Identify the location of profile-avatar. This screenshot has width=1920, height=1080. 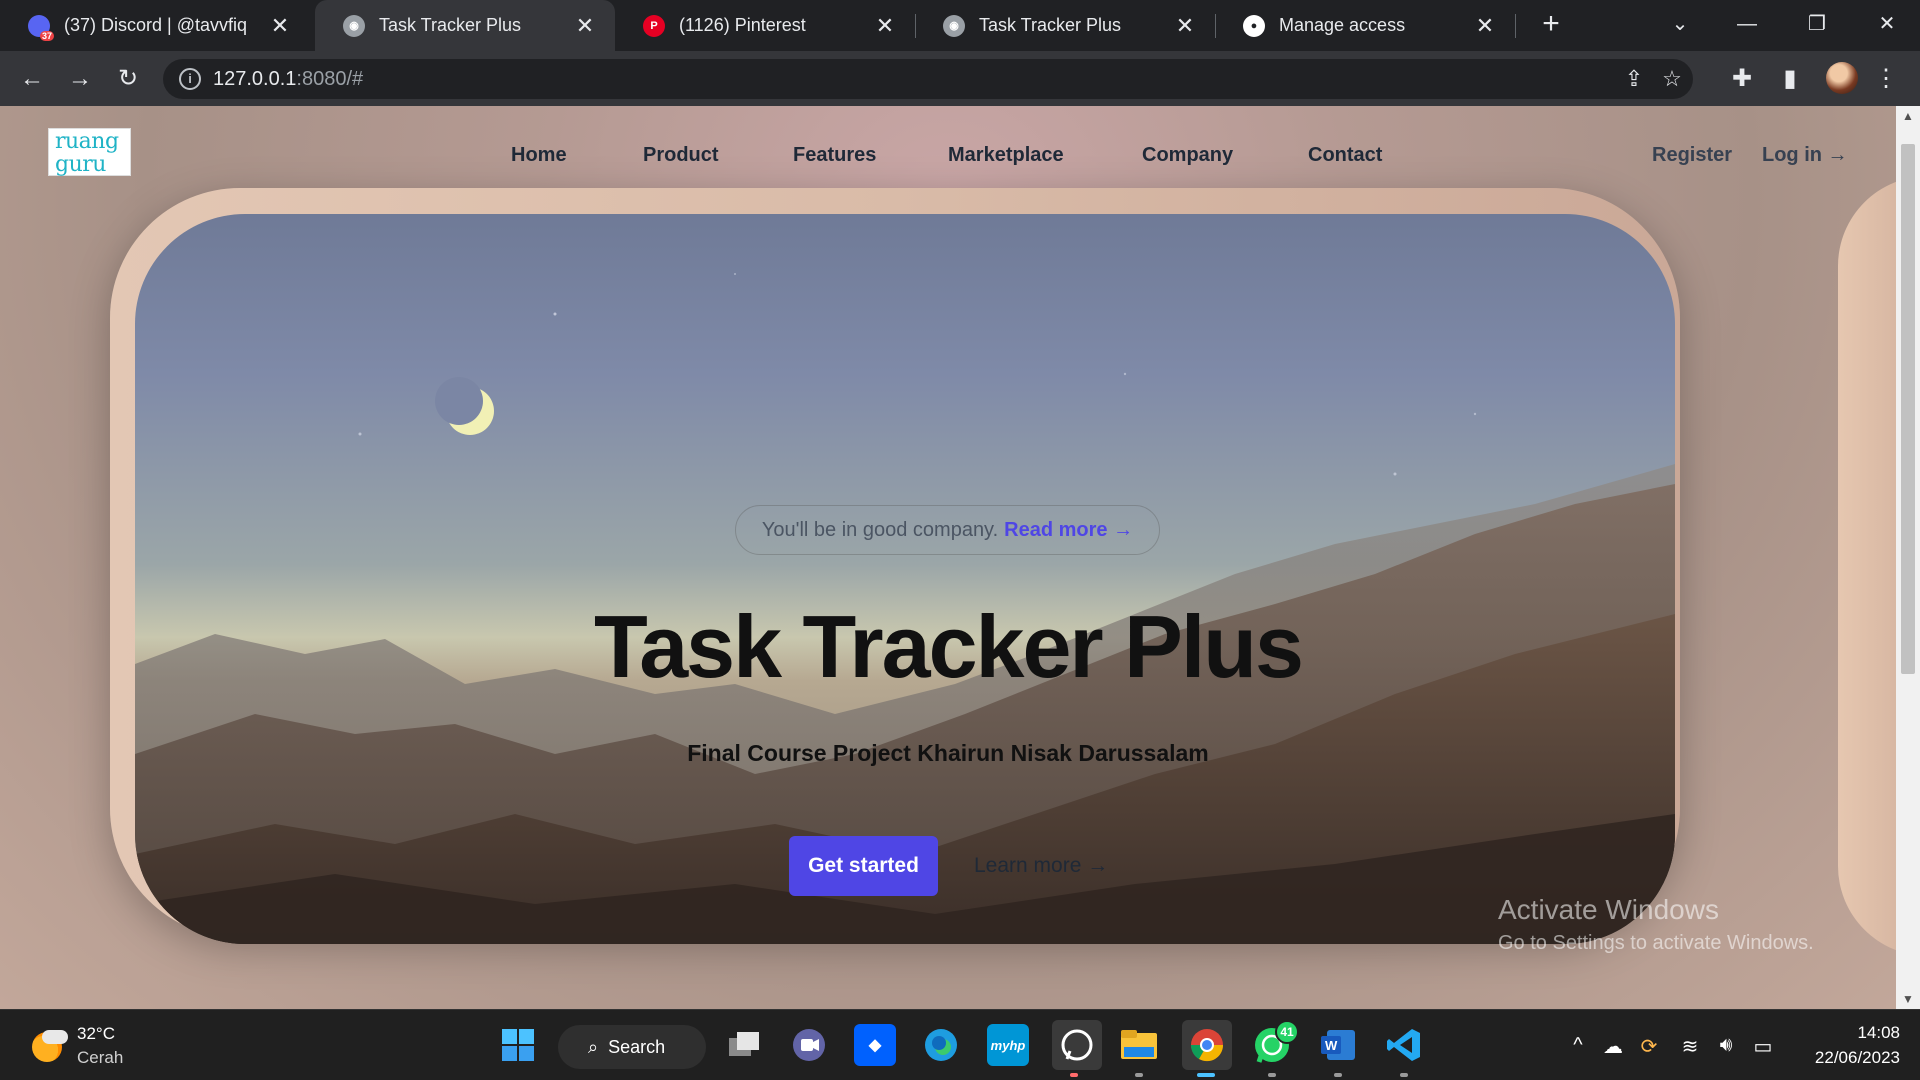
(1842, 78).